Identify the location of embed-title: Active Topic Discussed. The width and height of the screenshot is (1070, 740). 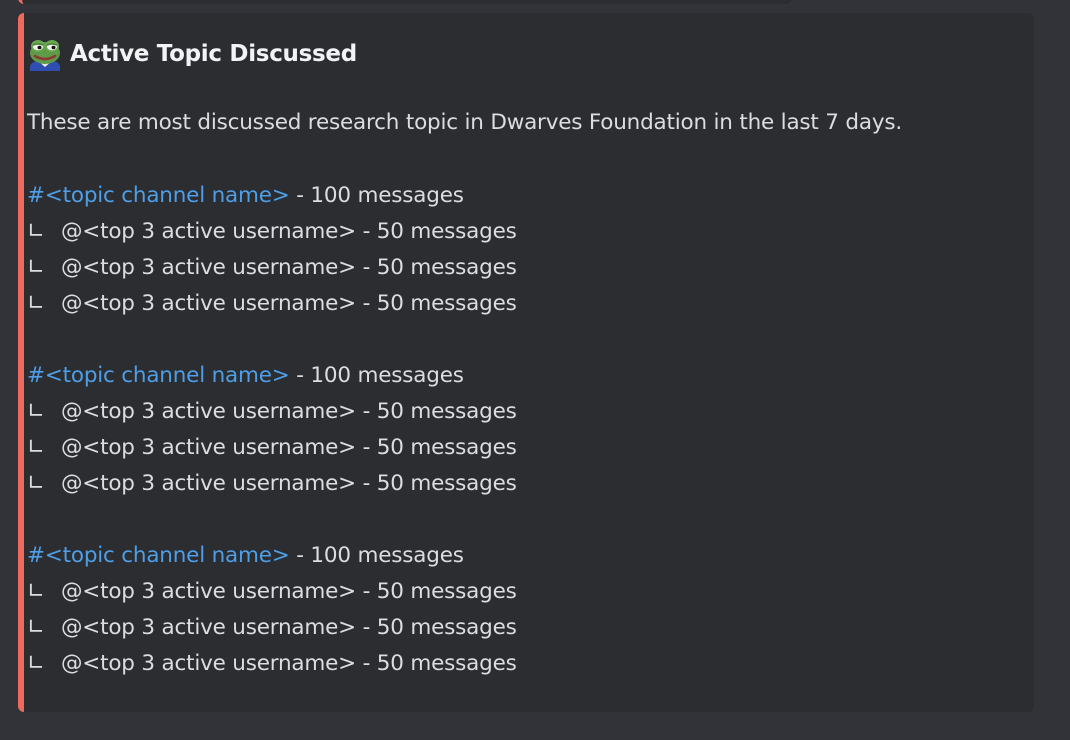
(213, 54).